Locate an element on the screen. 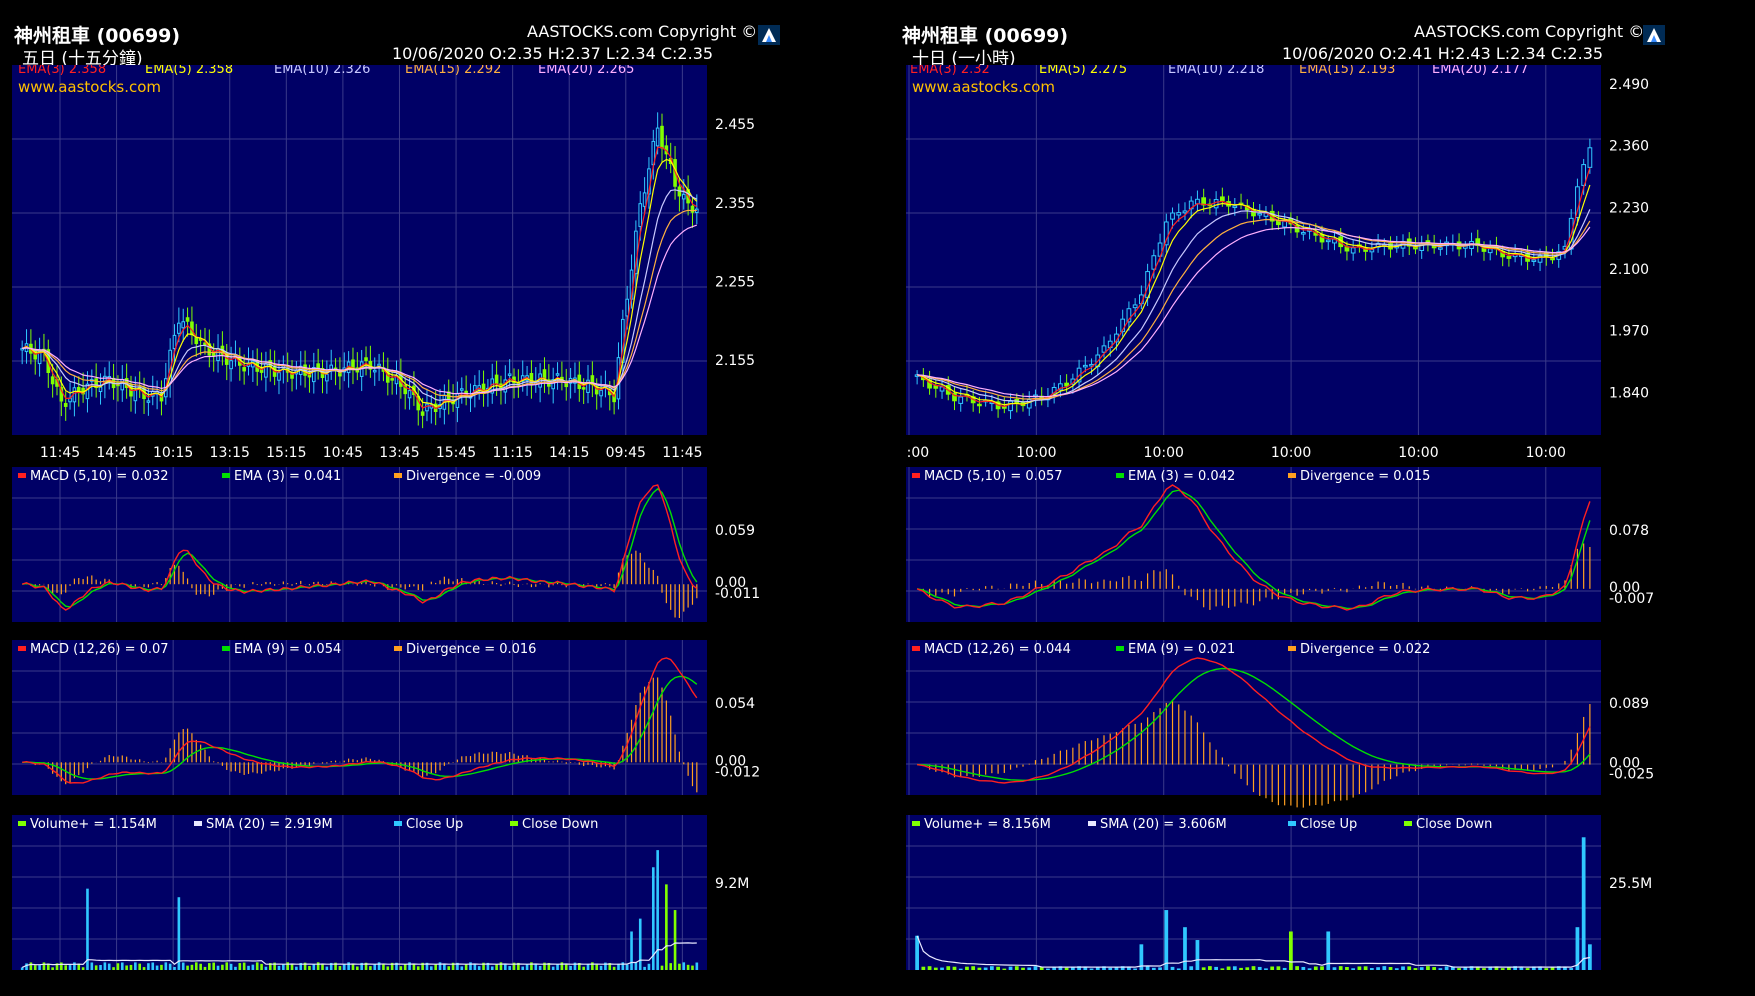  price-tick: 2.100 is located at coordinates (1629, 270).